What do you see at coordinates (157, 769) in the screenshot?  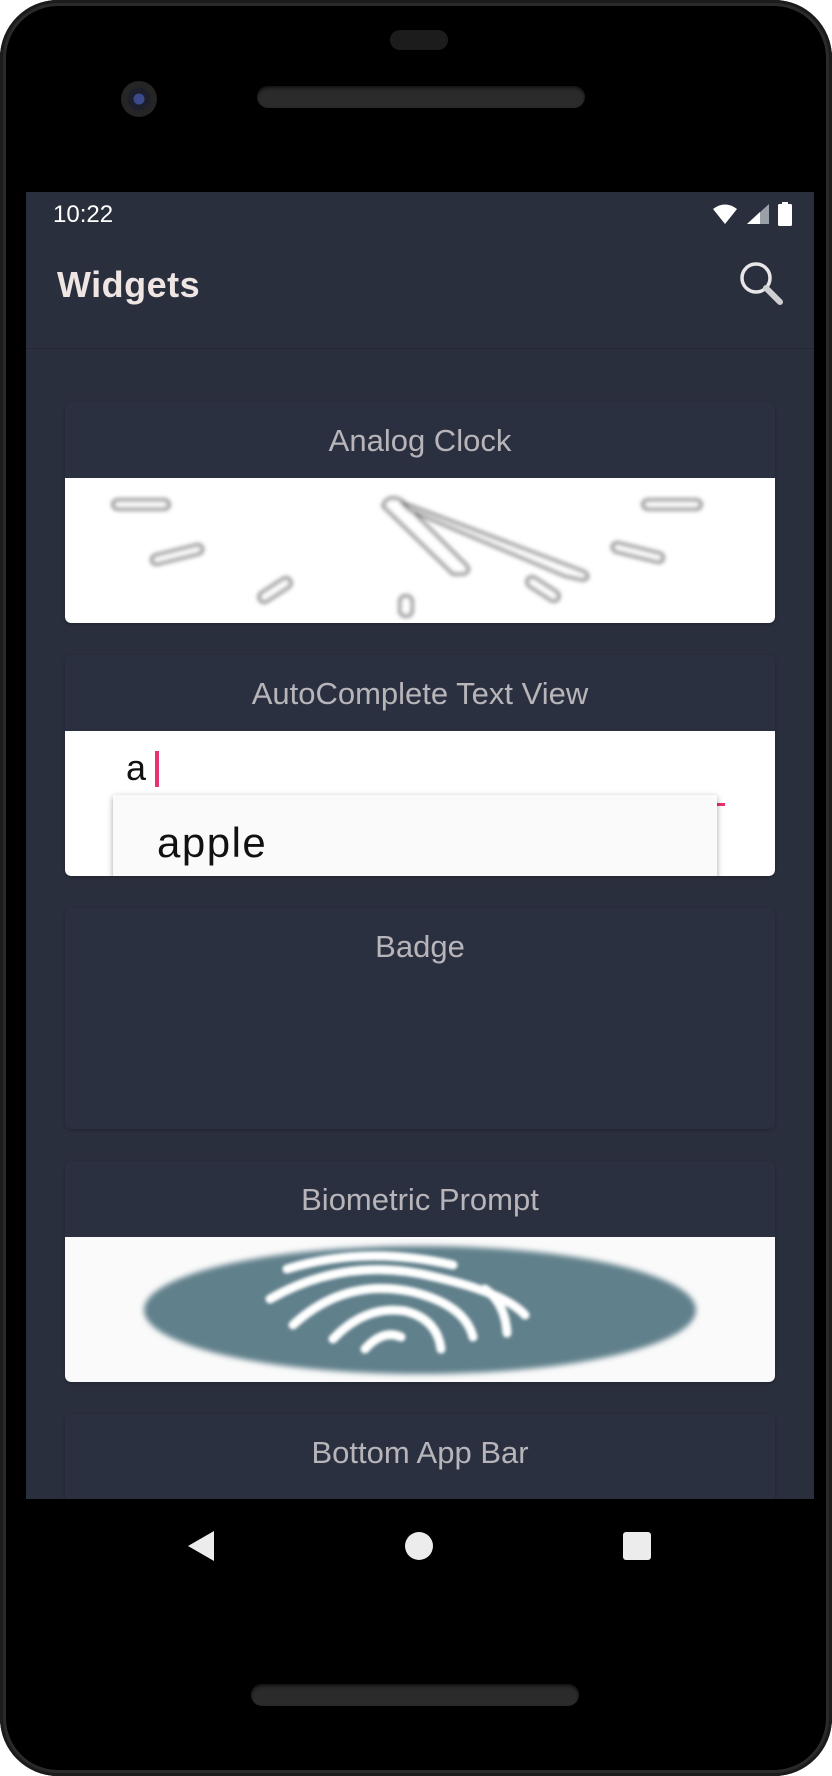 I see `text-cursor` at bounding box center [157, 769].